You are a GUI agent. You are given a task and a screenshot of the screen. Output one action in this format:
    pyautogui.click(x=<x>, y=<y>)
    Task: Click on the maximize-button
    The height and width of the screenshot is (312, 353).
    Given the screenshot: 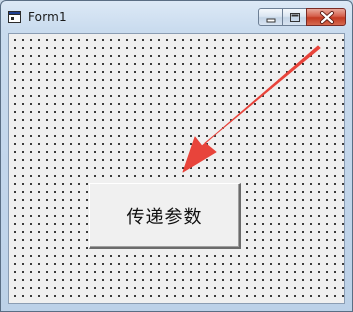 What is the action you would take?
    pyautogui.click(x=294, y=17)
    